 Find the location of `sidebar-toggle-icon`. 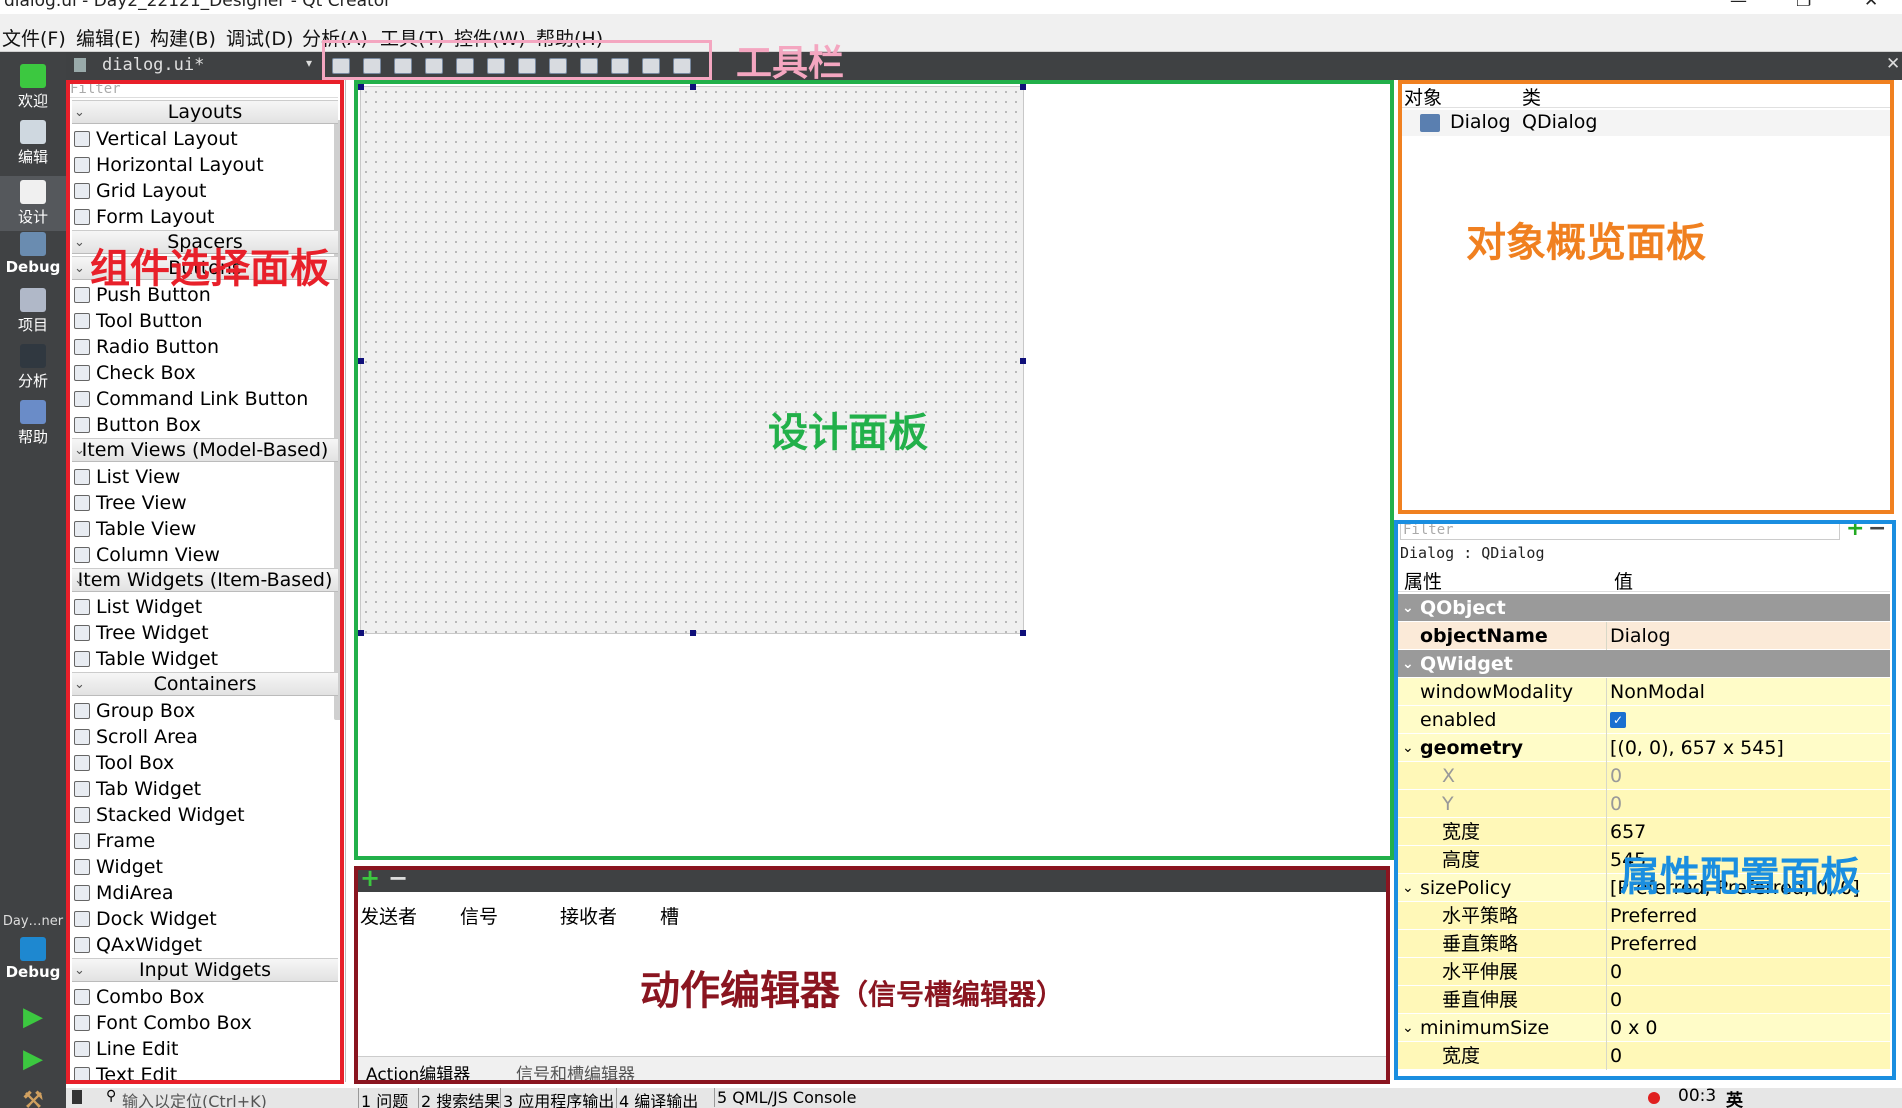

sidebar-toggle-icon is located at coordinates (77, 1097).